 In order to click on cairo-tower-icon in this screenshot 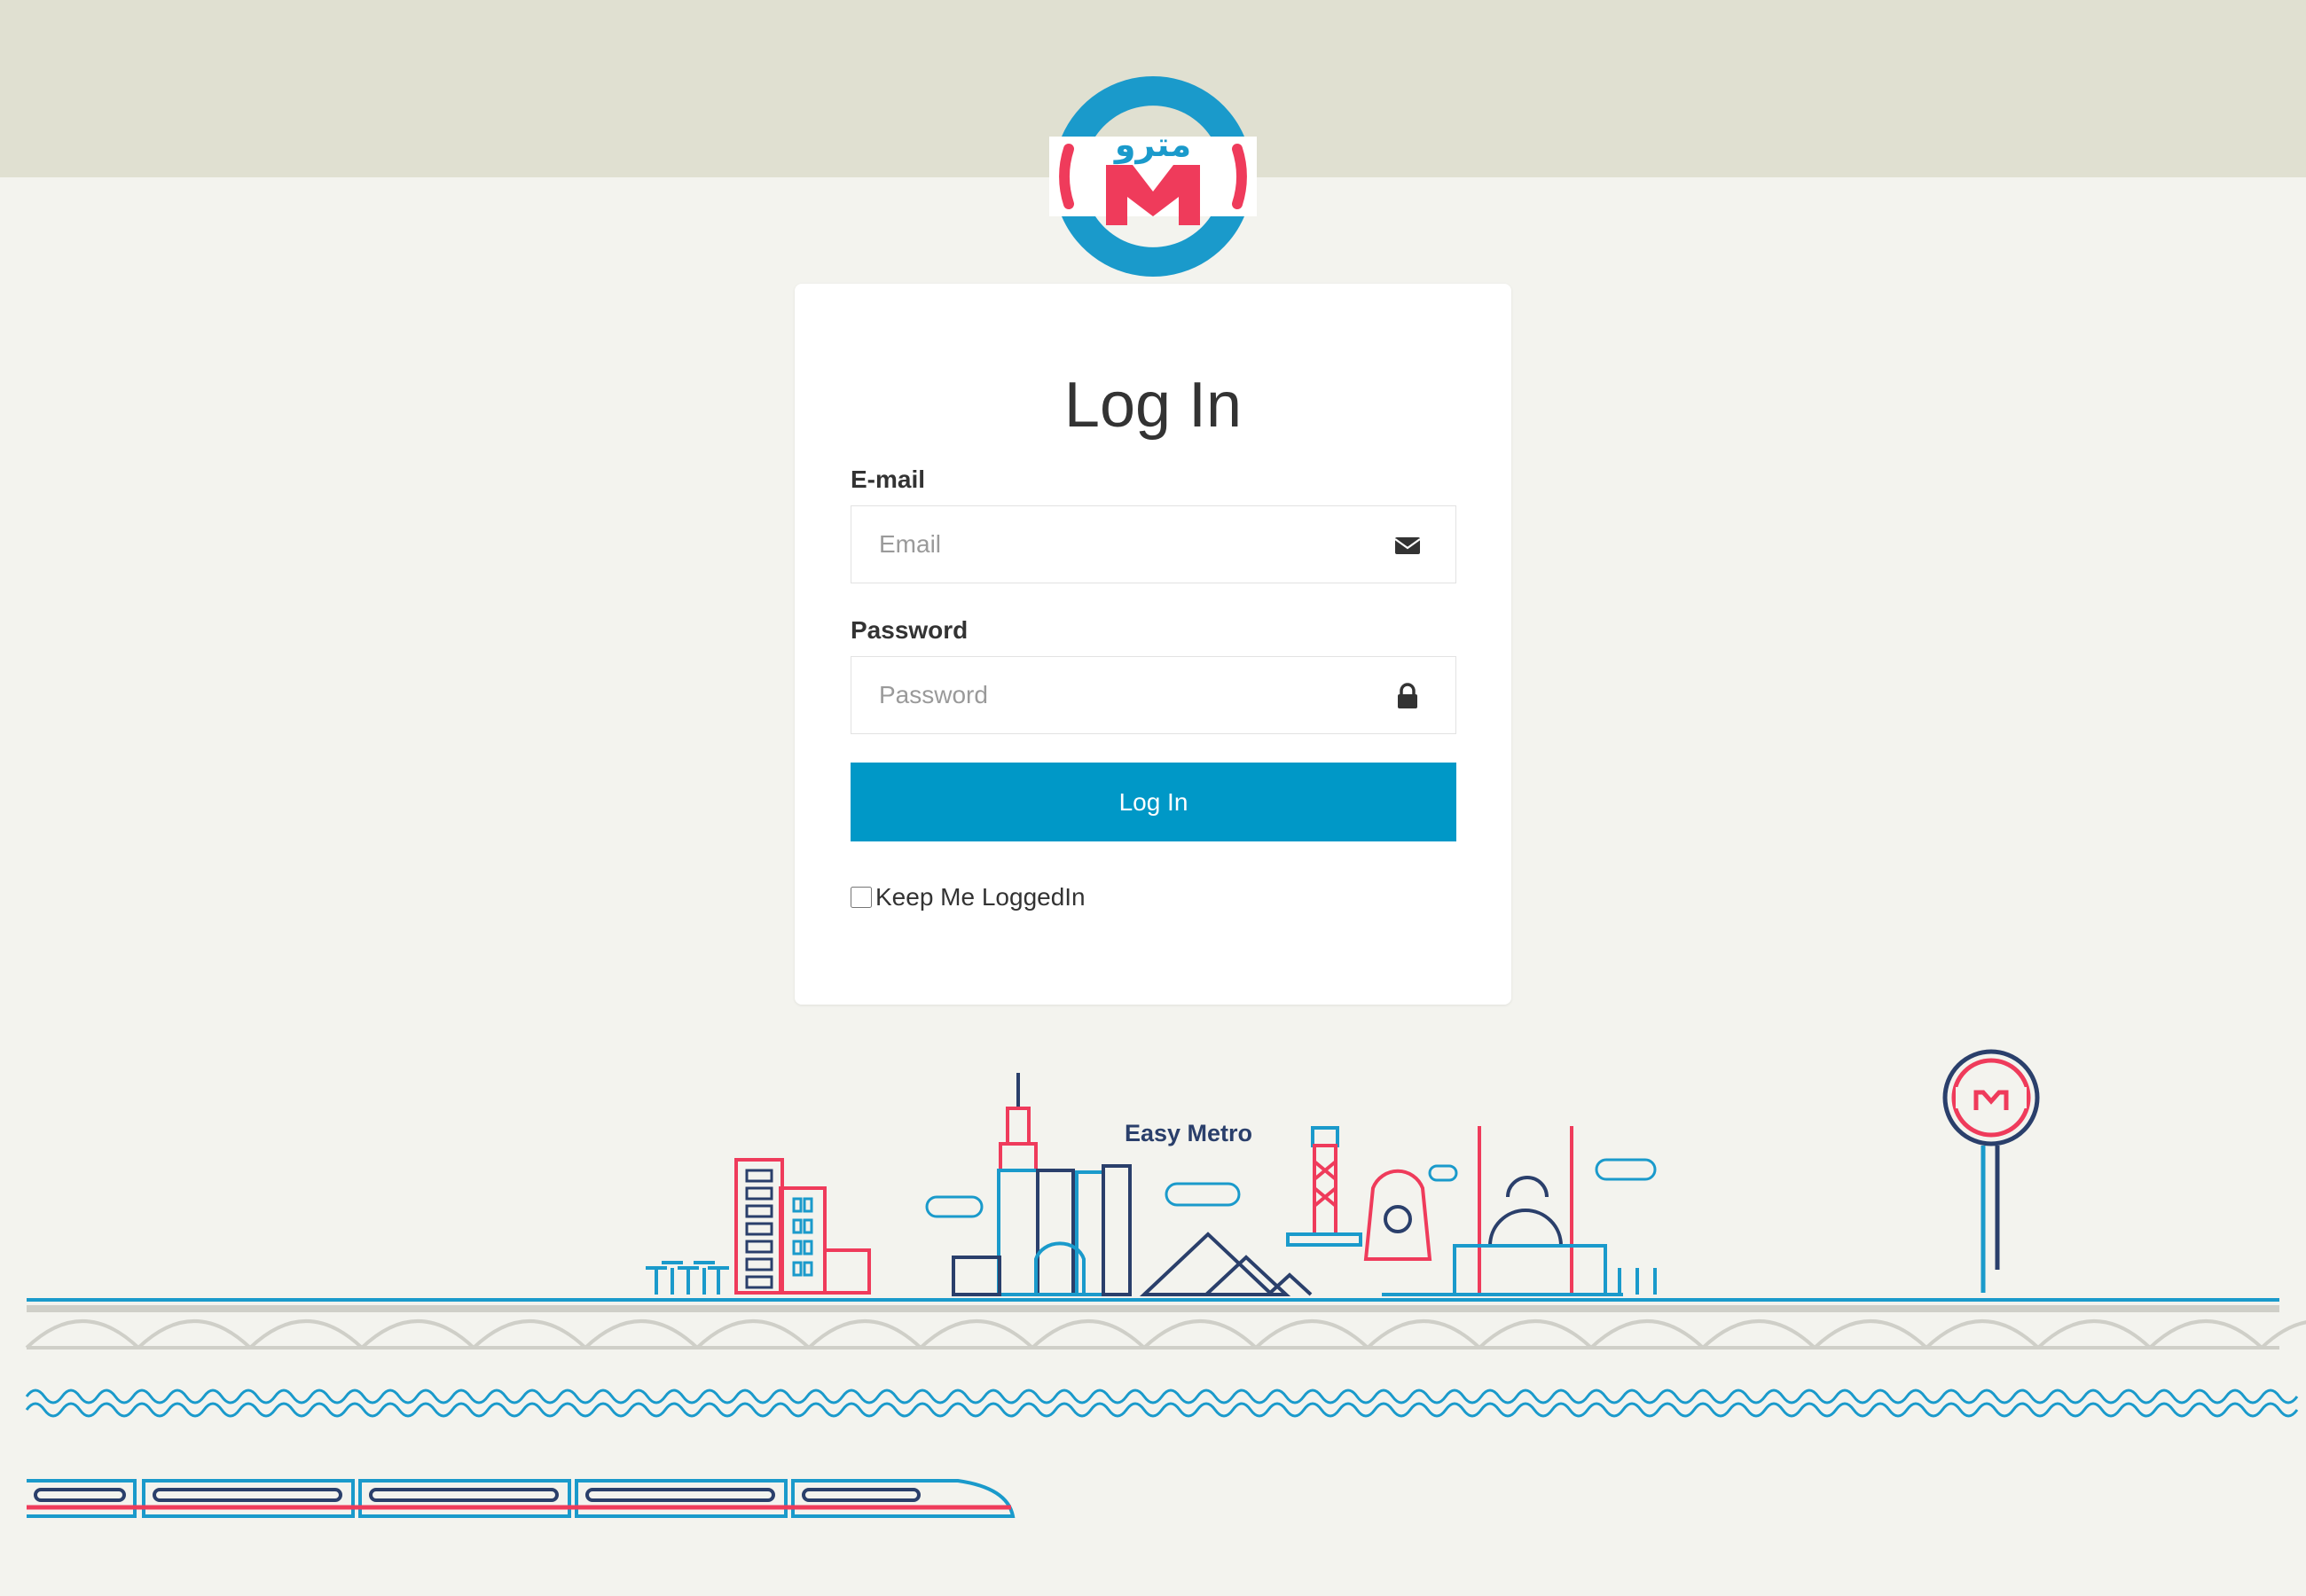, I will do `click(1324, 1186)`.